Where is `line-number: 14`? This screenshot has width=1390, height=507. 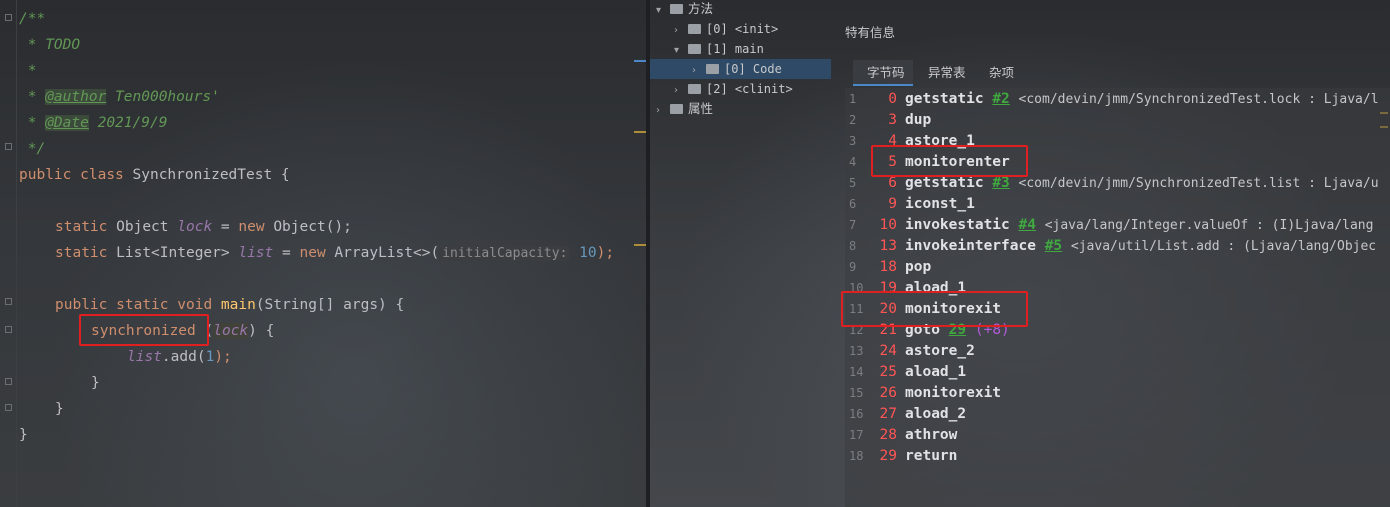
line-number: 14 is located at coordinates (856, 372).